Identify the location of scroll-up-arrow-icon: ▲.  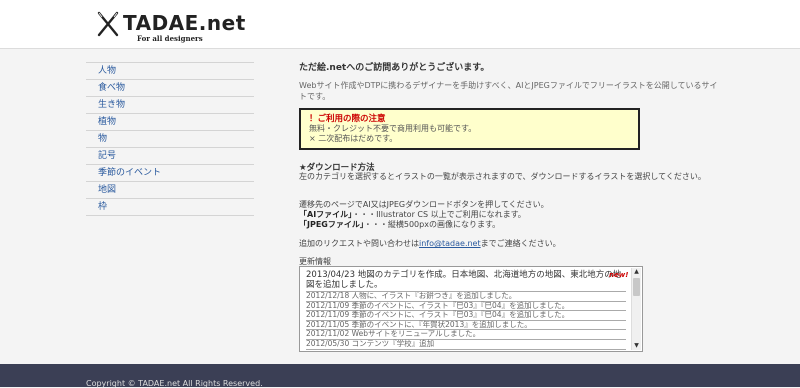
(636, 272).